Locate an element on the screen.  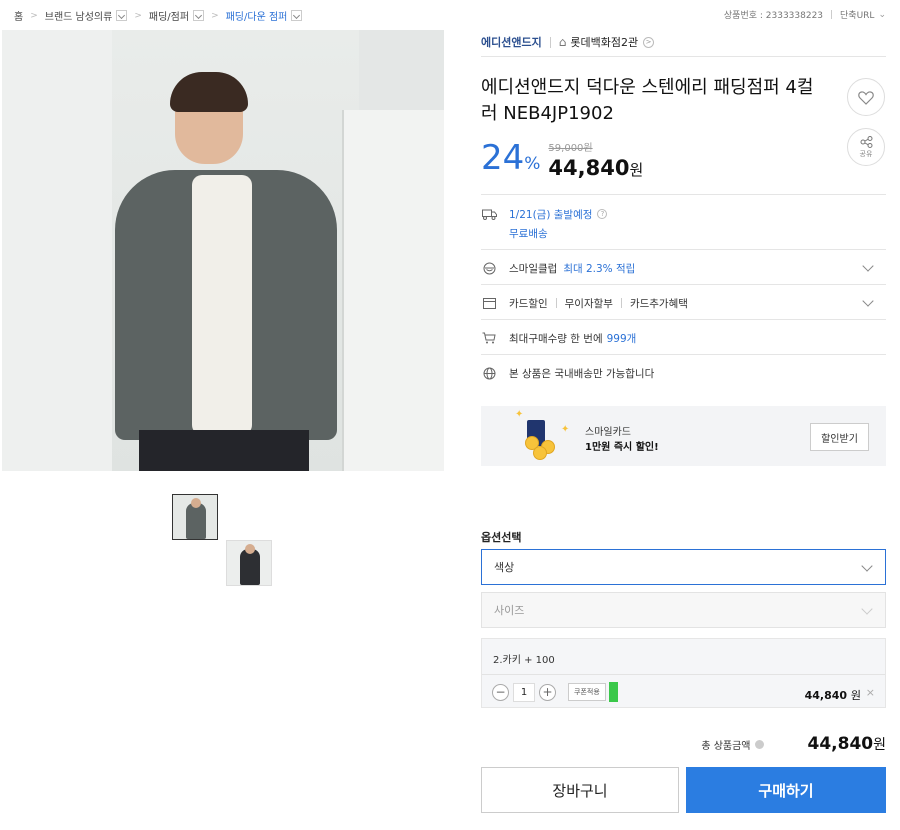
domestic-notice: 본 상품은 국내배송만 가능합니다 is located at coordinates (582, 373).